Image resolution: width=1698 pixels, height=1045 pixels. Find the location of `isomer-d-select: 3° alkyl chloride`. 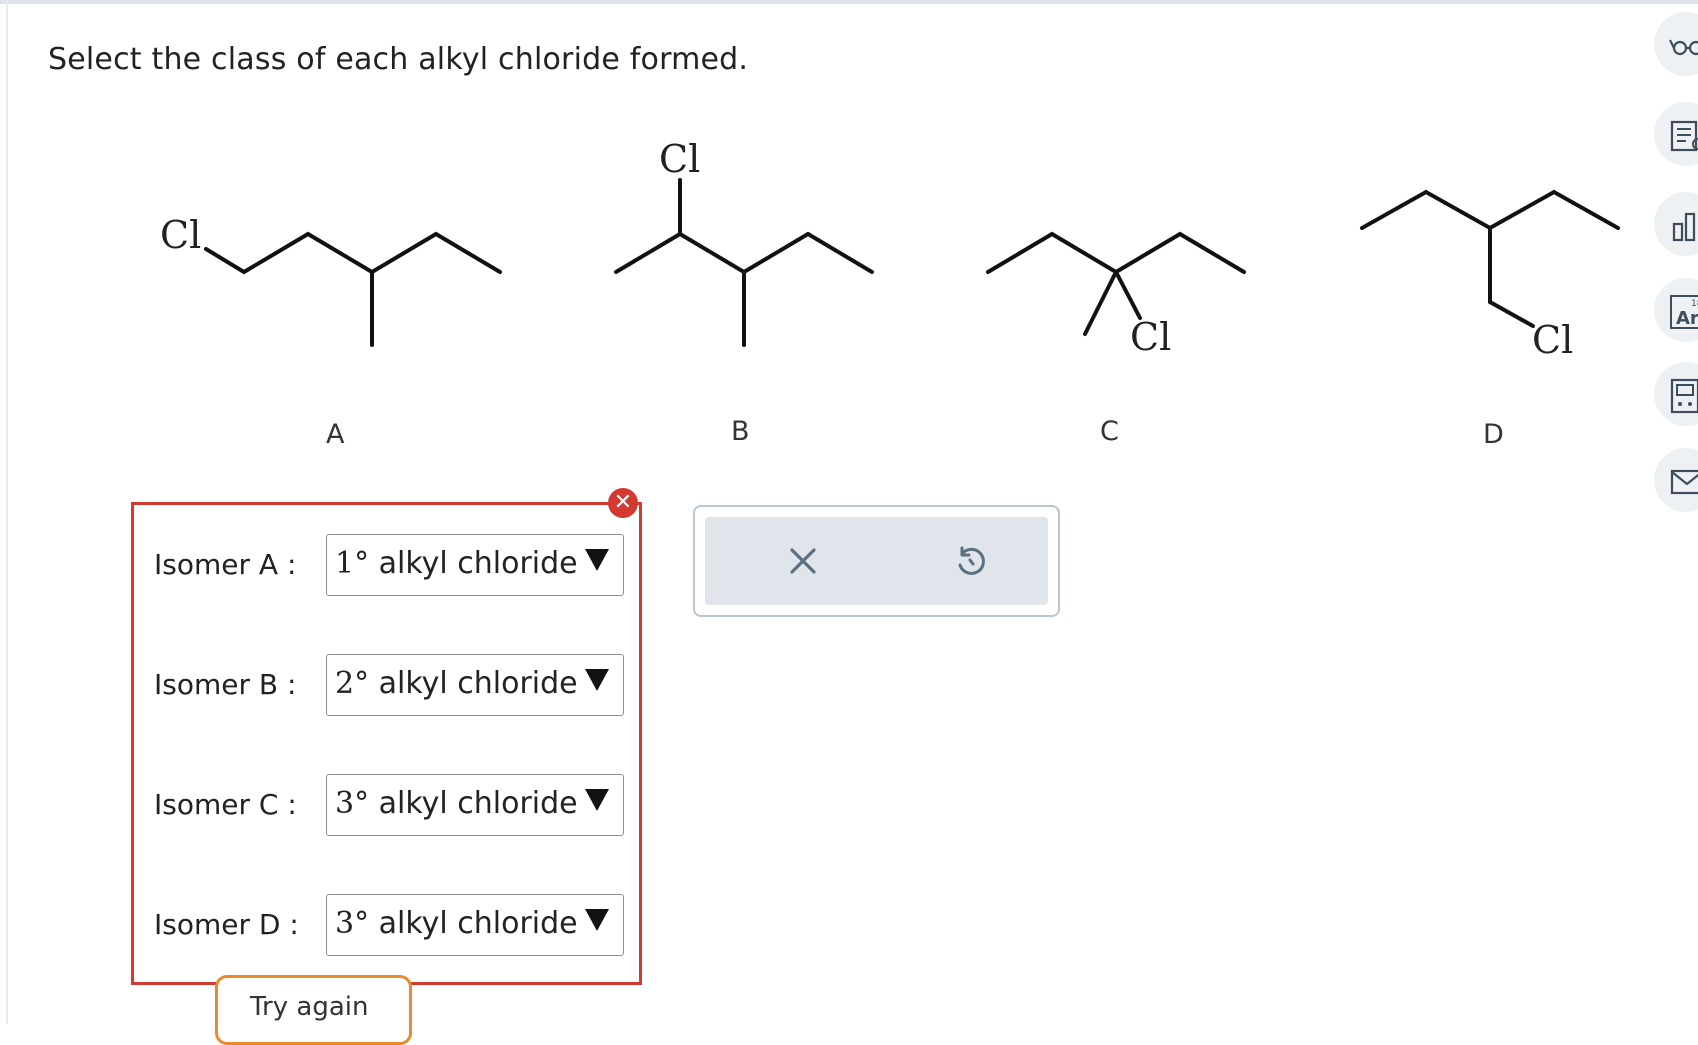

isomer-d-select: 3° alkyl chloride is located at coordinates (475, 925).